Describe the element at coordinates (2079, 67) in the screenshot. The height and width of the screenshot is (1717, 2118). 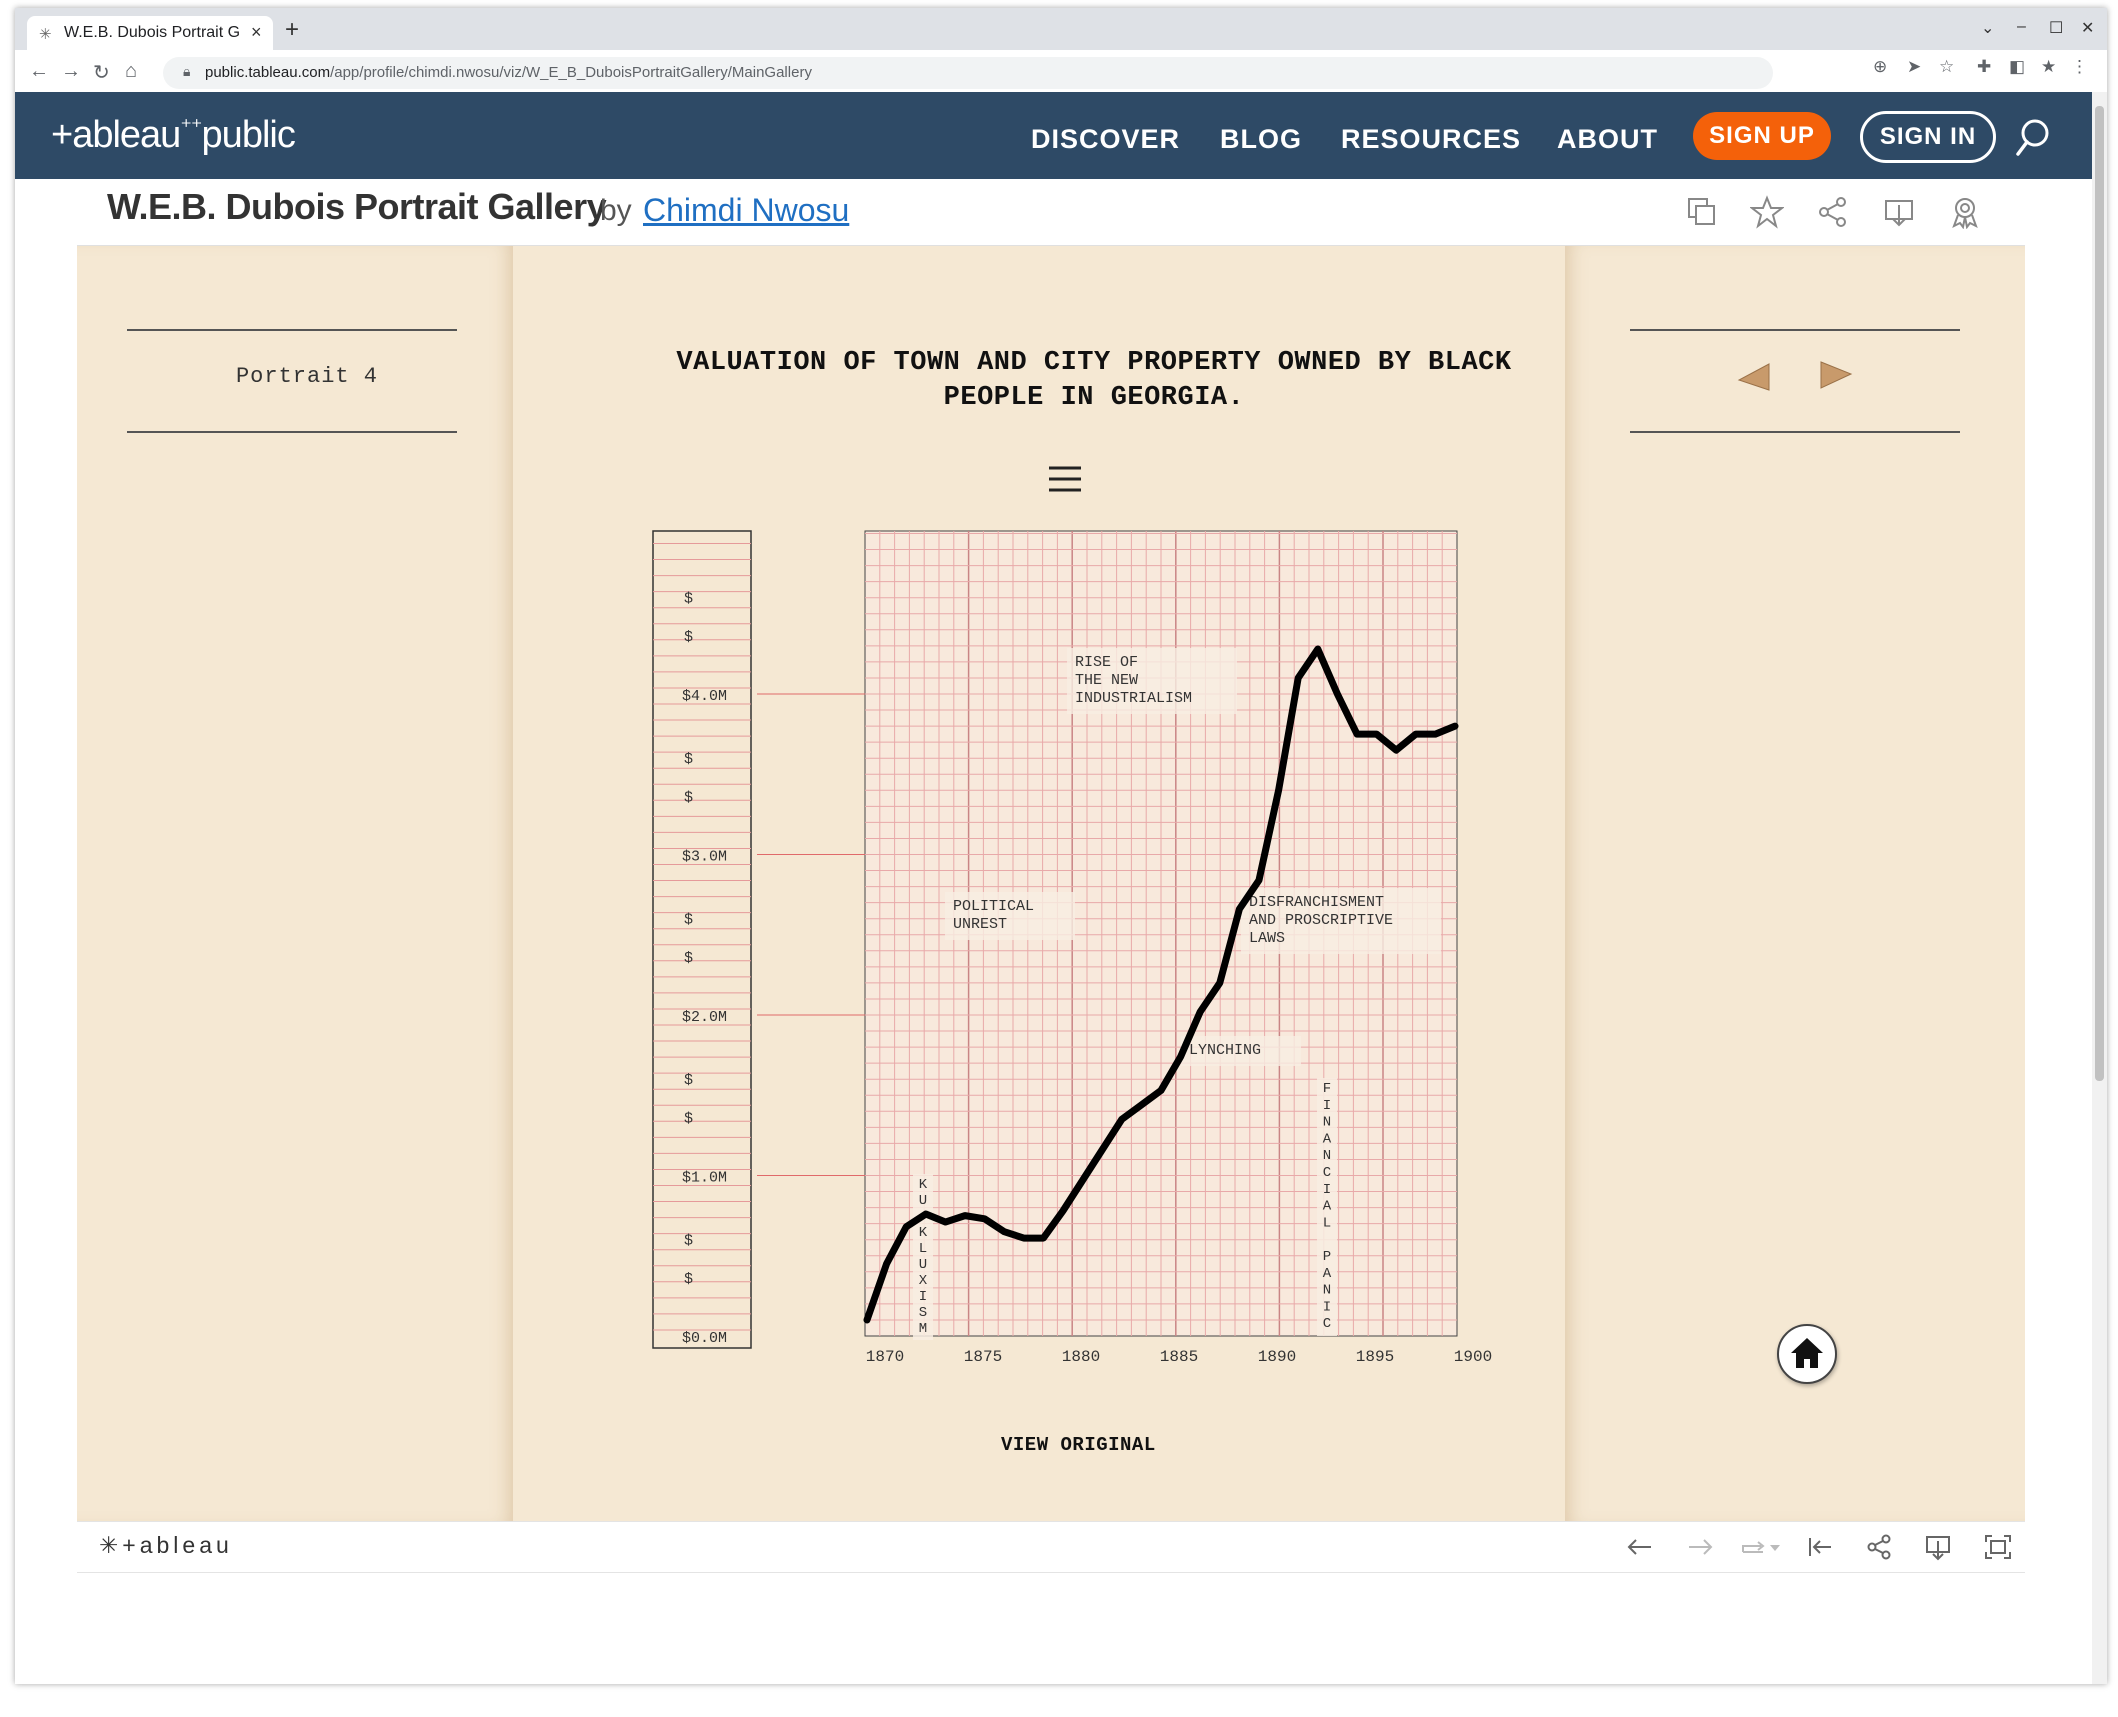
I see `menu-icon: ⋮` at that location.